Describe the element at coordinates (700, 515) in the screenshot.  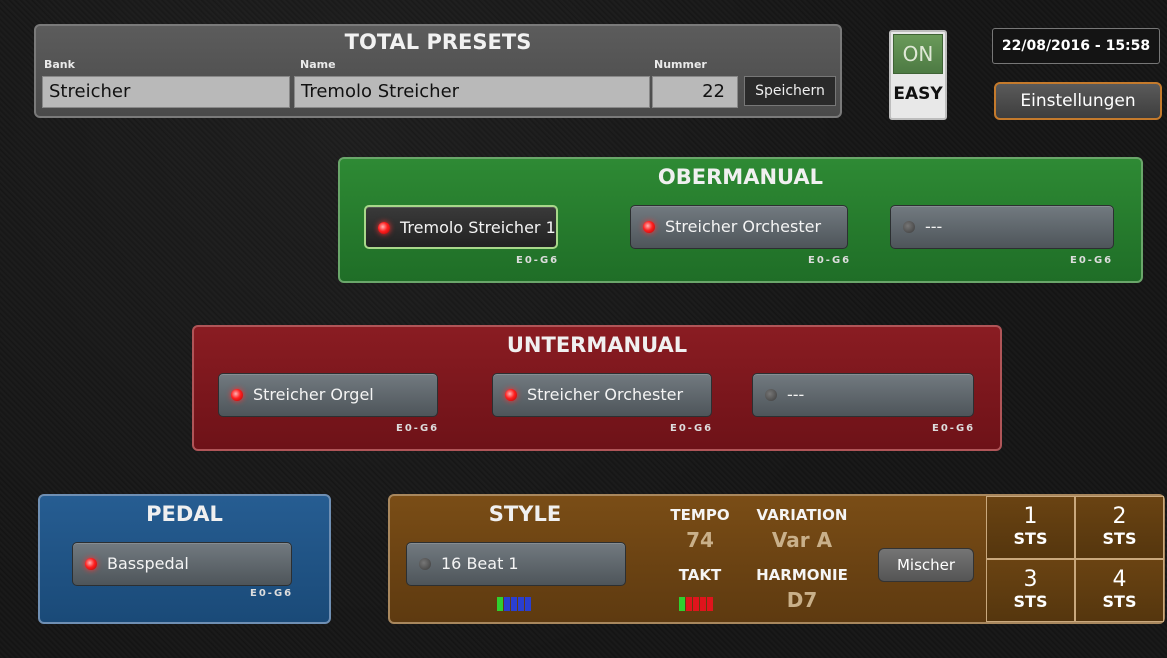
I see `tempo-label: TEMPO` at that location.